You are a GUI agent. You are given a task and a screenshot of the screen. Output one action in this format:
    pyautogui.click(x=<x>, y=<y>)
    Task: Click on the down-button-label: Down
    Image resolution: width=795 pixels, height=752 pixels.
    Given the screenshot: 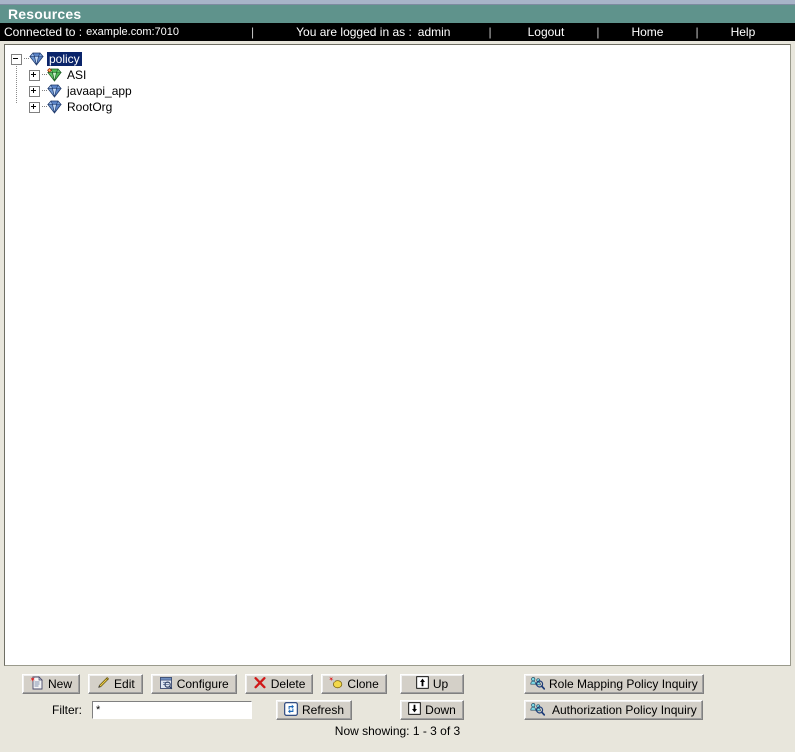 What is the action you would take?
    pyautogui.click(x=440, y=710)
    